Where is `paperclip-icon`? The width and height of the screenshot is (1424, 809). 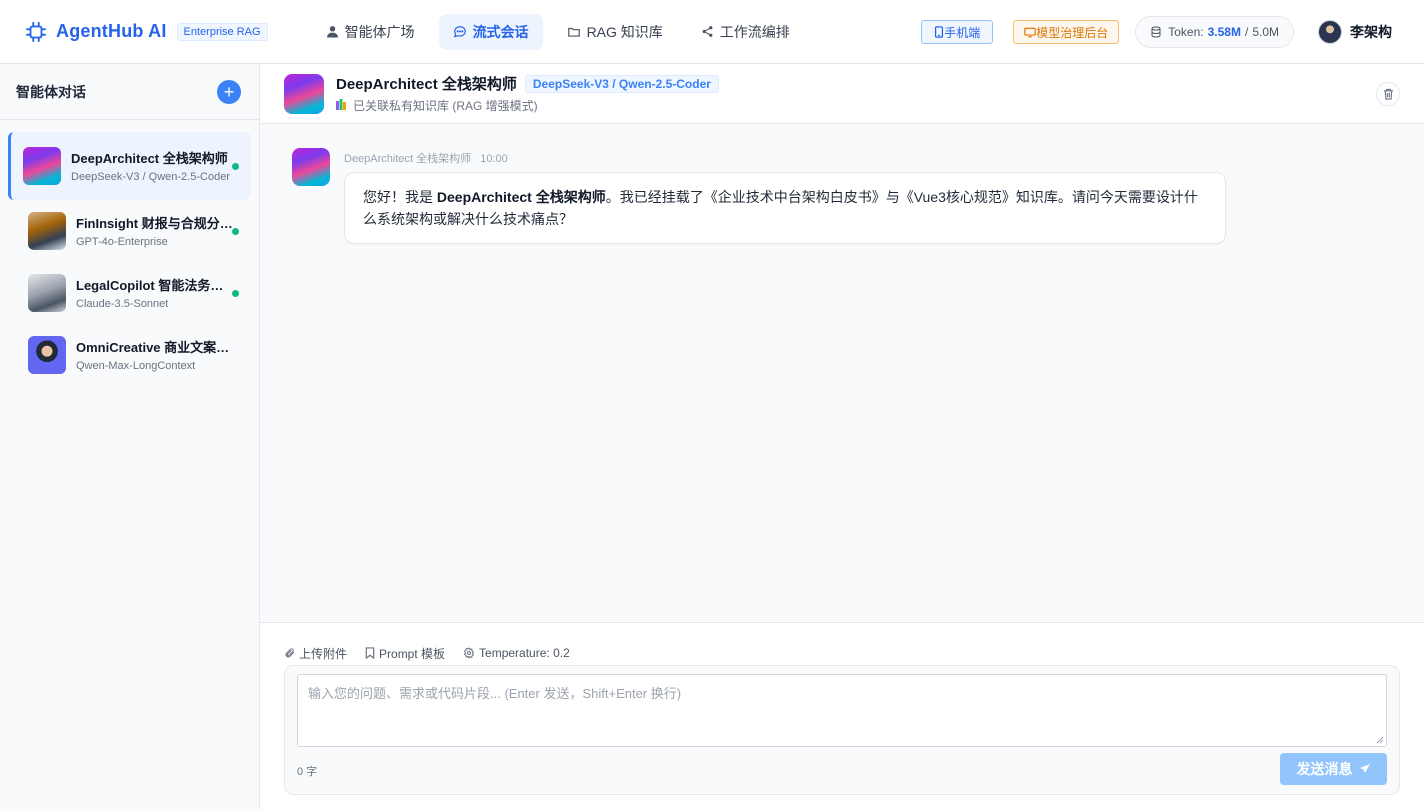 paperclip-icon is located at coordinates (290, 653).